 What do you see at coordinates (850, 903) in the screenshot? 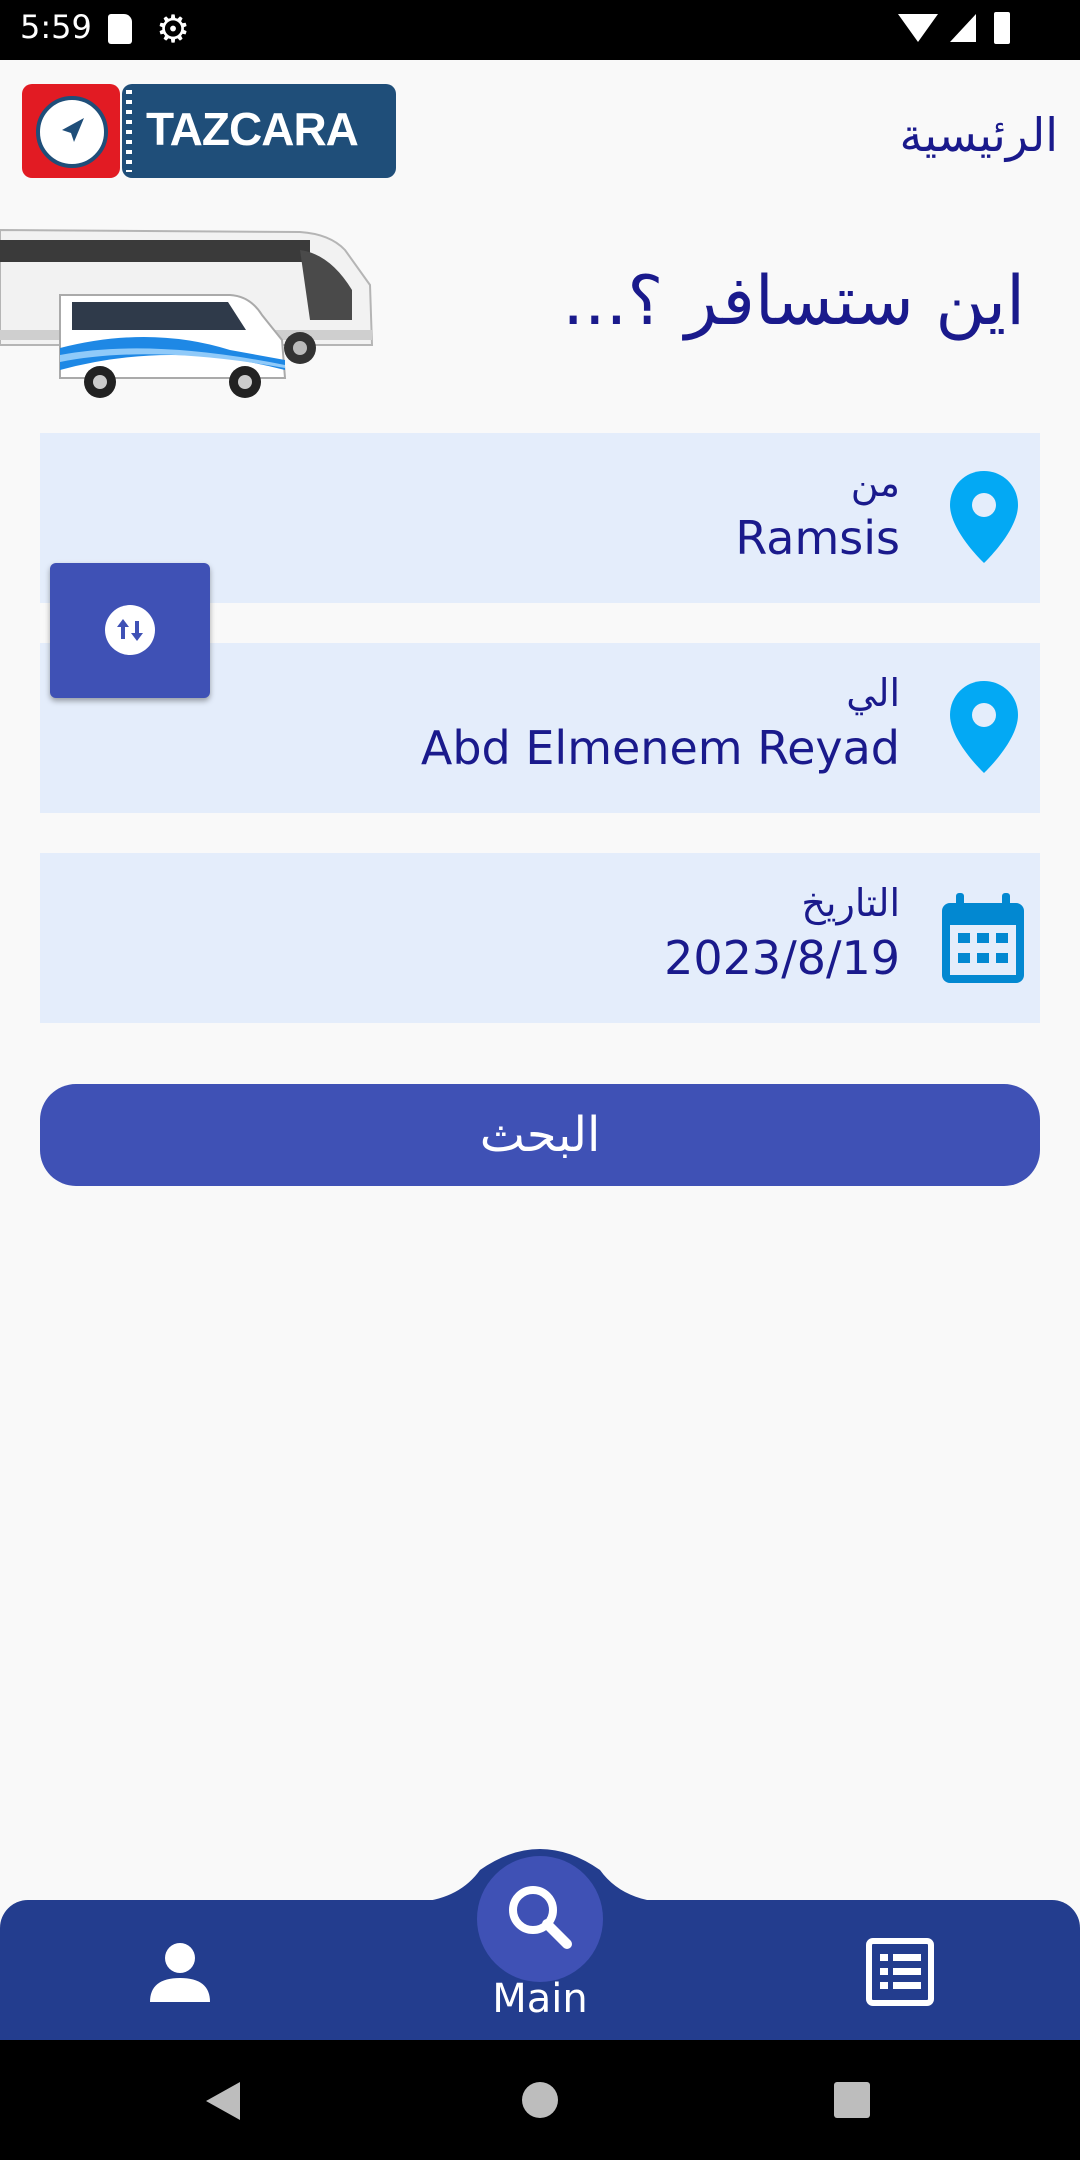
I see `date-label: التاريخ` at bounding box center [850, 903].